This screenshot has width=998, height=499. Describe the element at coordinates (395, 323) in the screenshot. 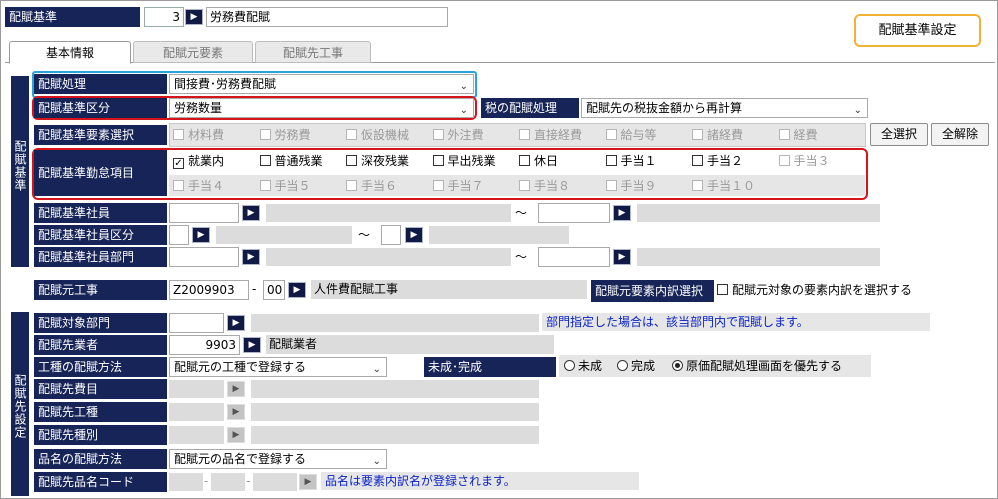

I see `target-dept-name` at that location.